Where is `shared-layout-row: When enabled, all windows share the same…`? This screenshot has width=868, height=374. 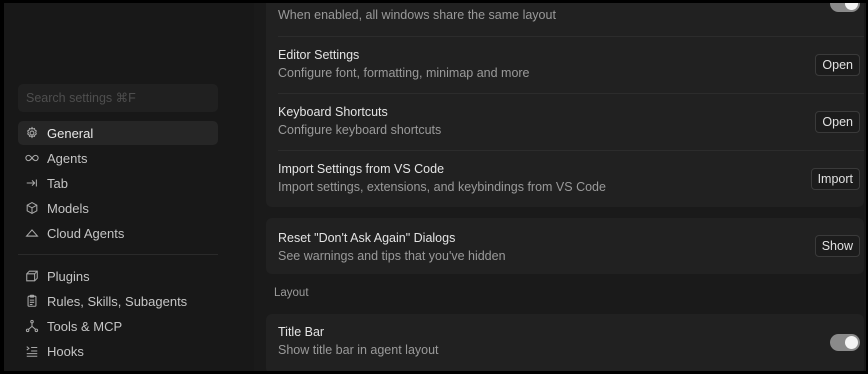
shared-layout-row: When enabled, all windows share the same… is located at coordinates (565, 19).